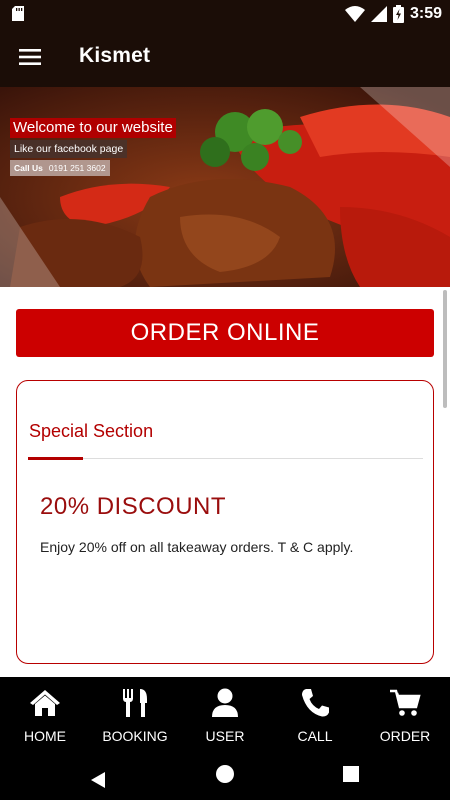 This screenshot has width=450, height=800. I want to click on scrollbar, so click(445, 349).